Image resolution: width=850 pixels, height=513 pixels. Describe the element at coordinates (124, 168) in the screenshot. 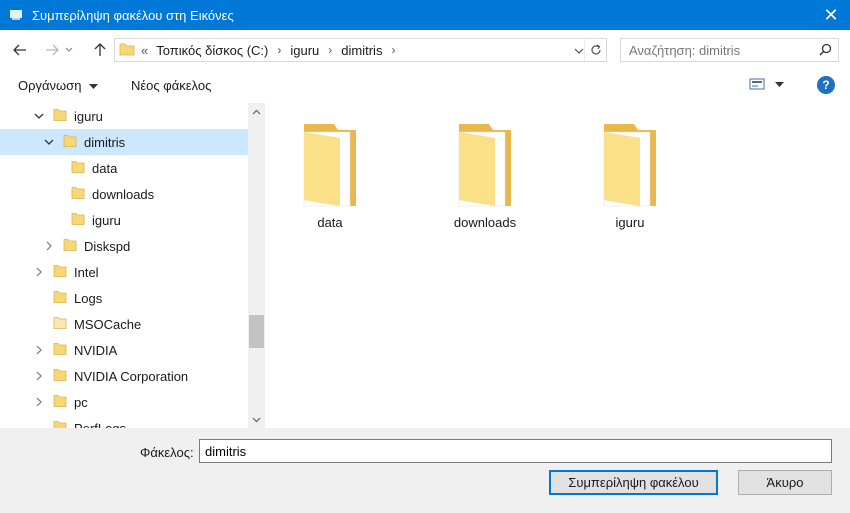

I see `tree-item: data` at that location.